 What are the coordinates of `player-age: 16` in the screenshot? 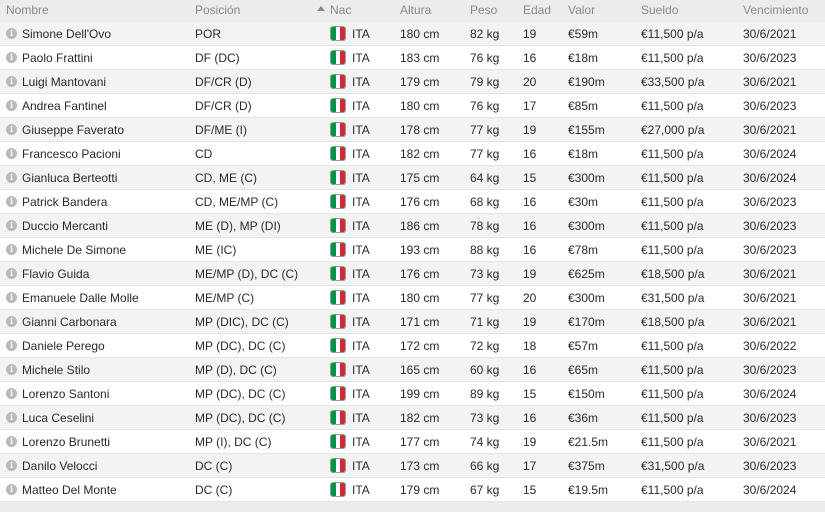 It's located at (530, 418).